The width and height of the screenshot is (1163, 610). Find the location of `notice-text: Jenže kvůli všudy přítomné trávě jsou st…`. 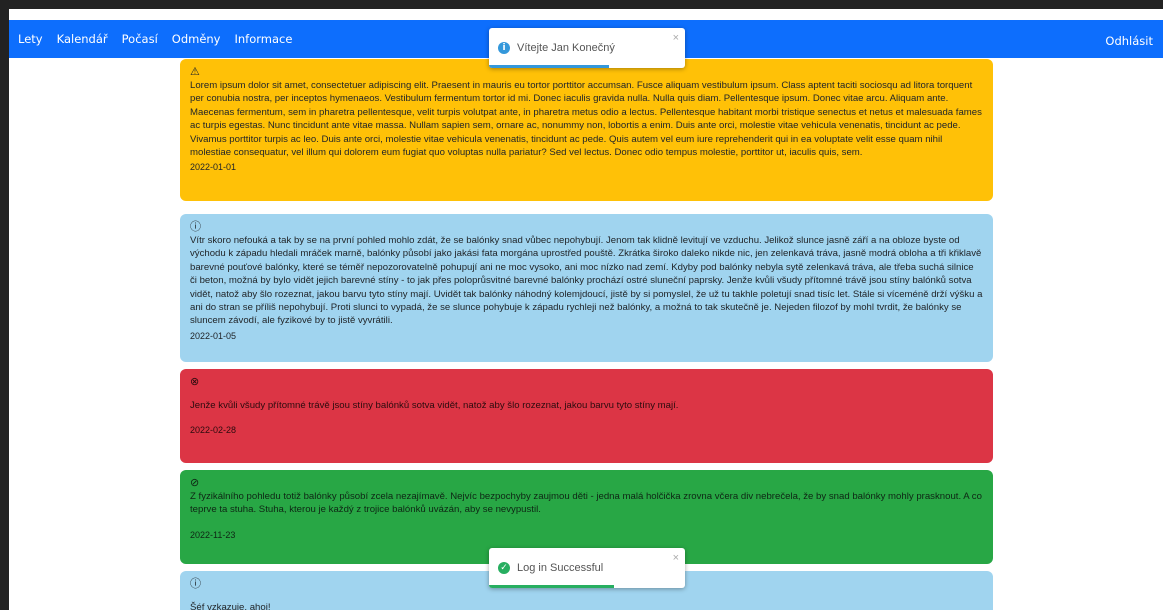

notice-text: Jenže kvůli všudy přítomné trávě jsou st… is located at coordinates (434, 405).